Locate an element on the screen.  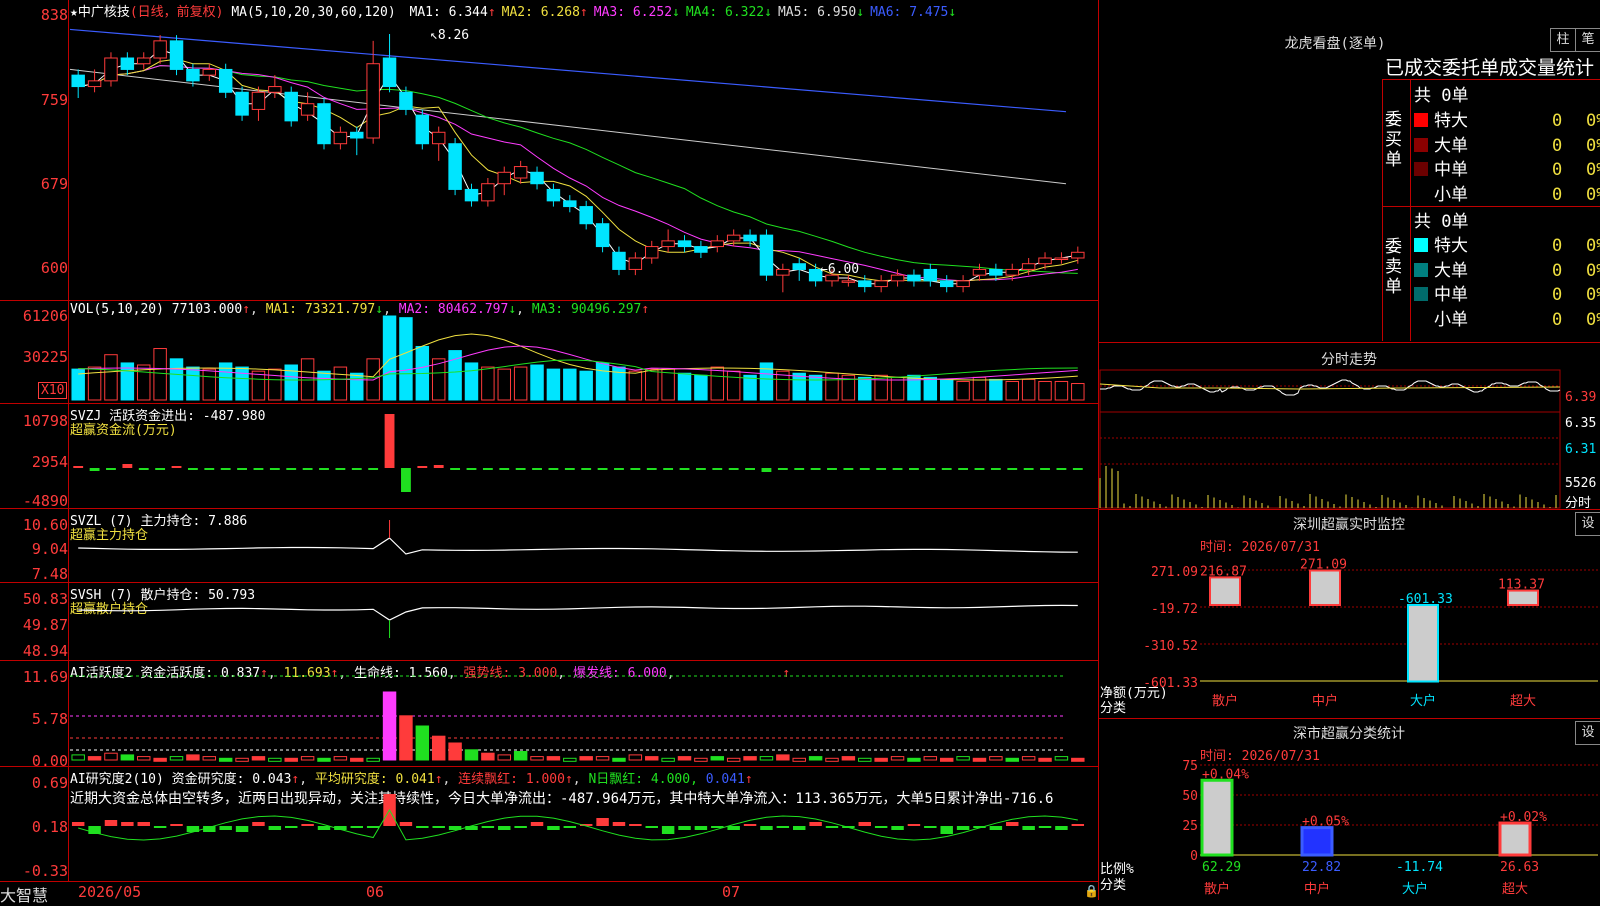
order-row: 特大 0 0% is located at coordinates (1507, 118).